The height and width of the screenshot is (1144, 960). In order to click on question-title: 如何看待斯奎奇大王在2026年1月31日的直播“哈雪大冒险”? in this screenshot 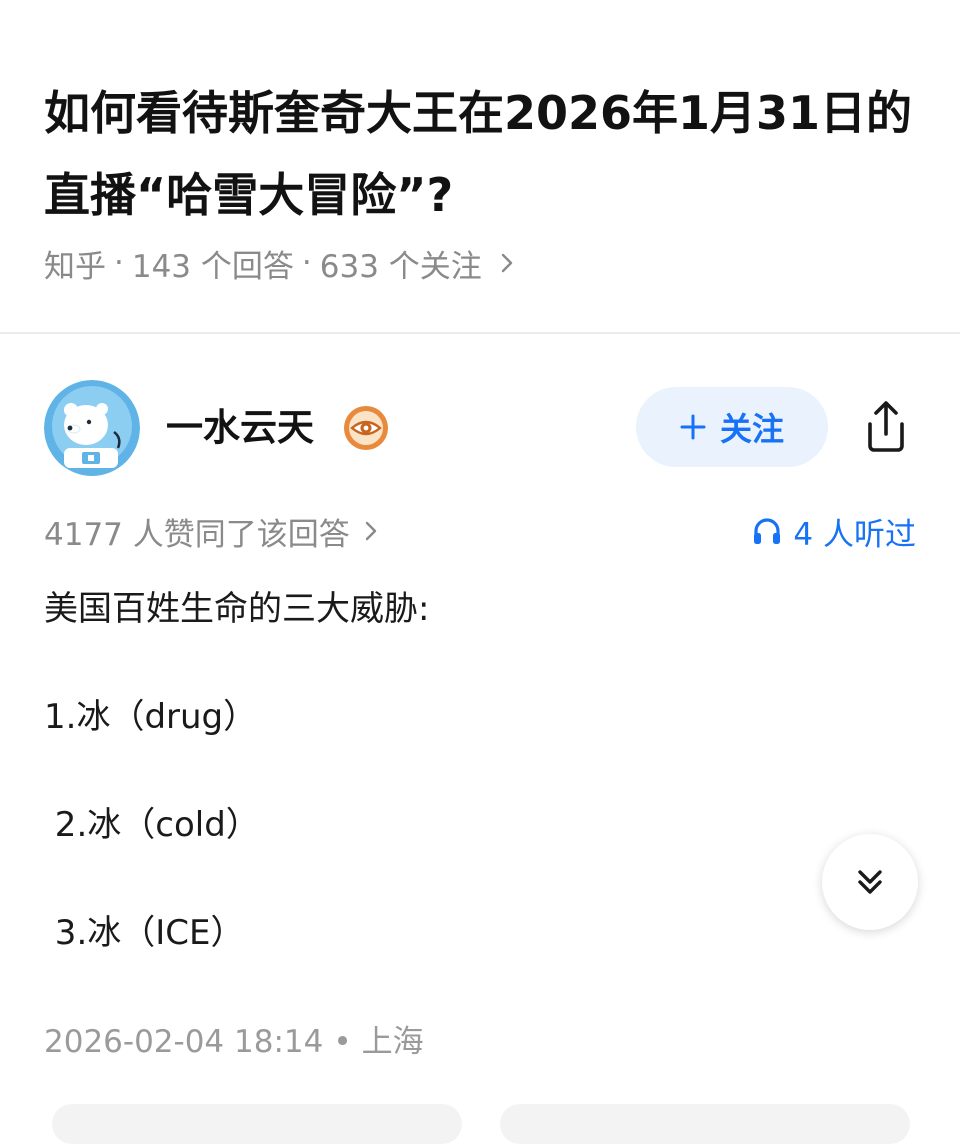, I will do `click(484, 154)`.